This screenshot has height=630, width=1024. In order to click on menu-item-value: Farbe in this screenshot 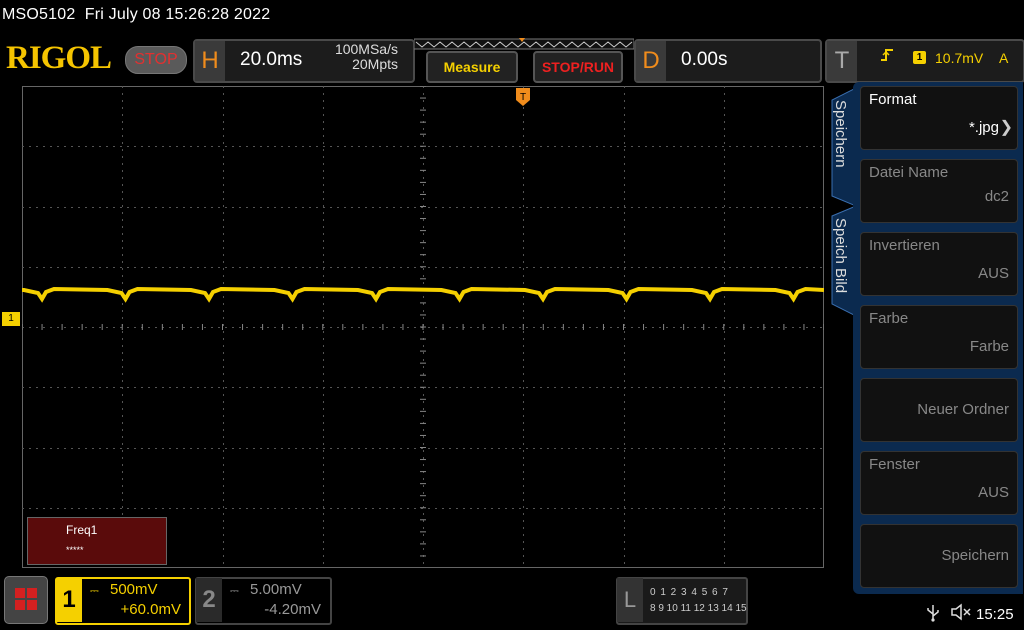, I will do `click(989, 346)`.